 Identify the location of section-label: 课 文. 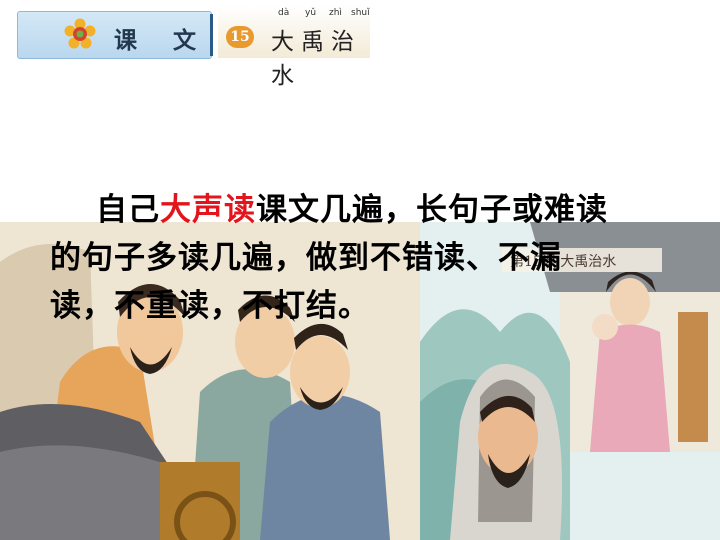
(162, 41).